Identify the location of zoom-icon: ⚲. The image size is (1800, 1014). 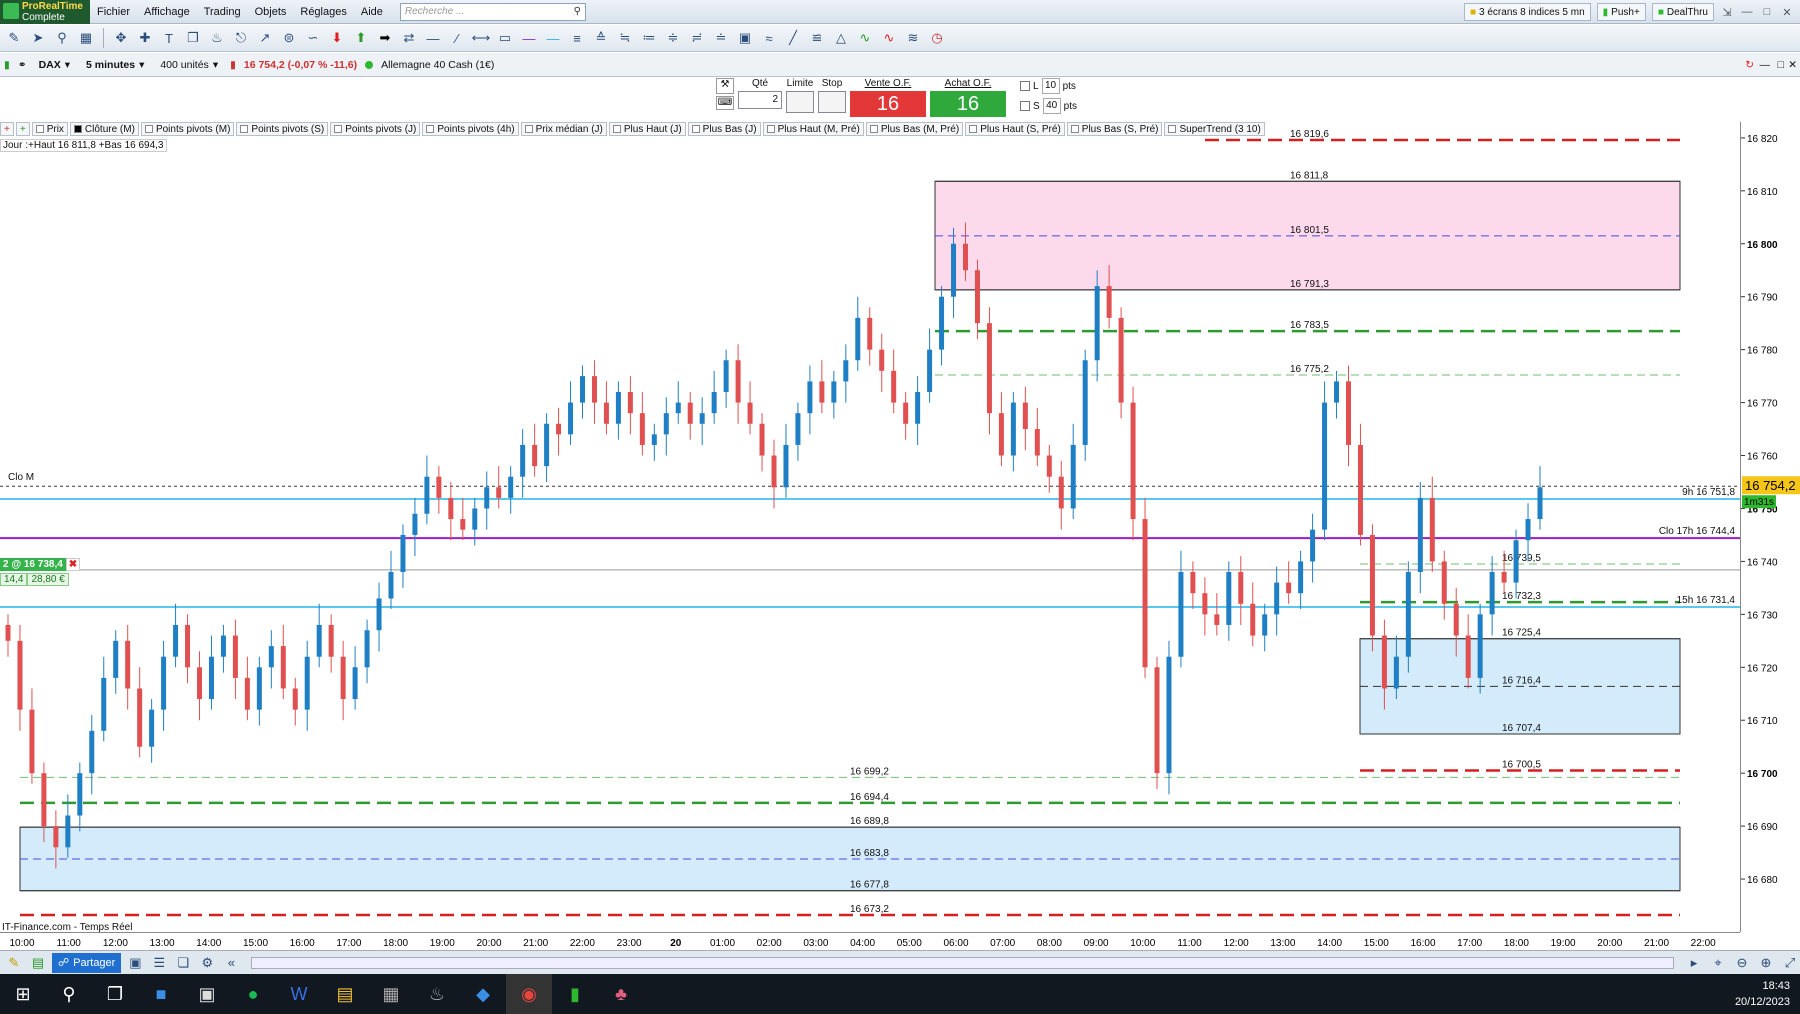
(62, 38).